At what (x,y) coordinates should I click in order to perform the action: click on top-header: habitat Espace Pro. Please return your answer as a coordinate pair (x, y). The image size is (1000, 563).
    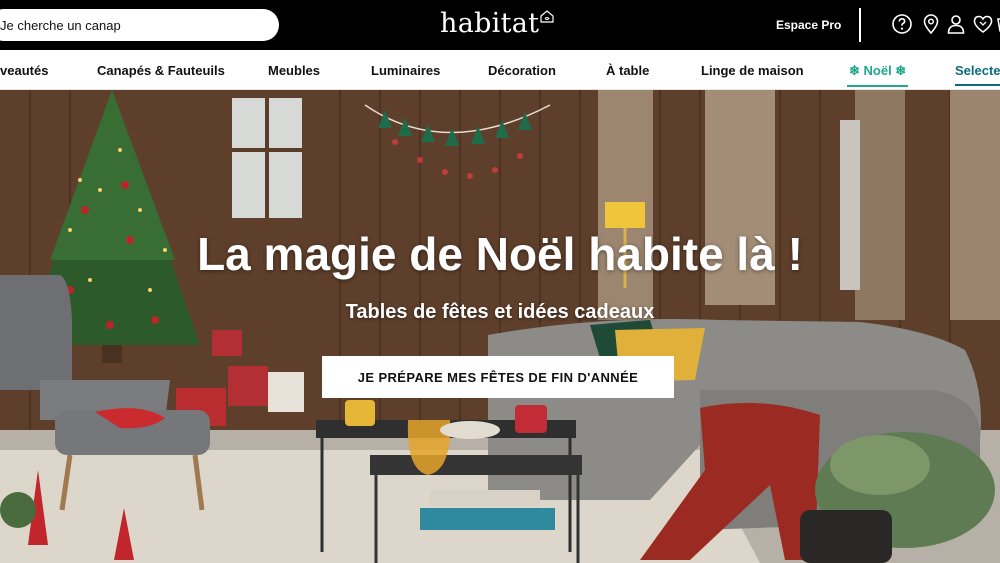
    Looking at the image, I should click on (500, 25).